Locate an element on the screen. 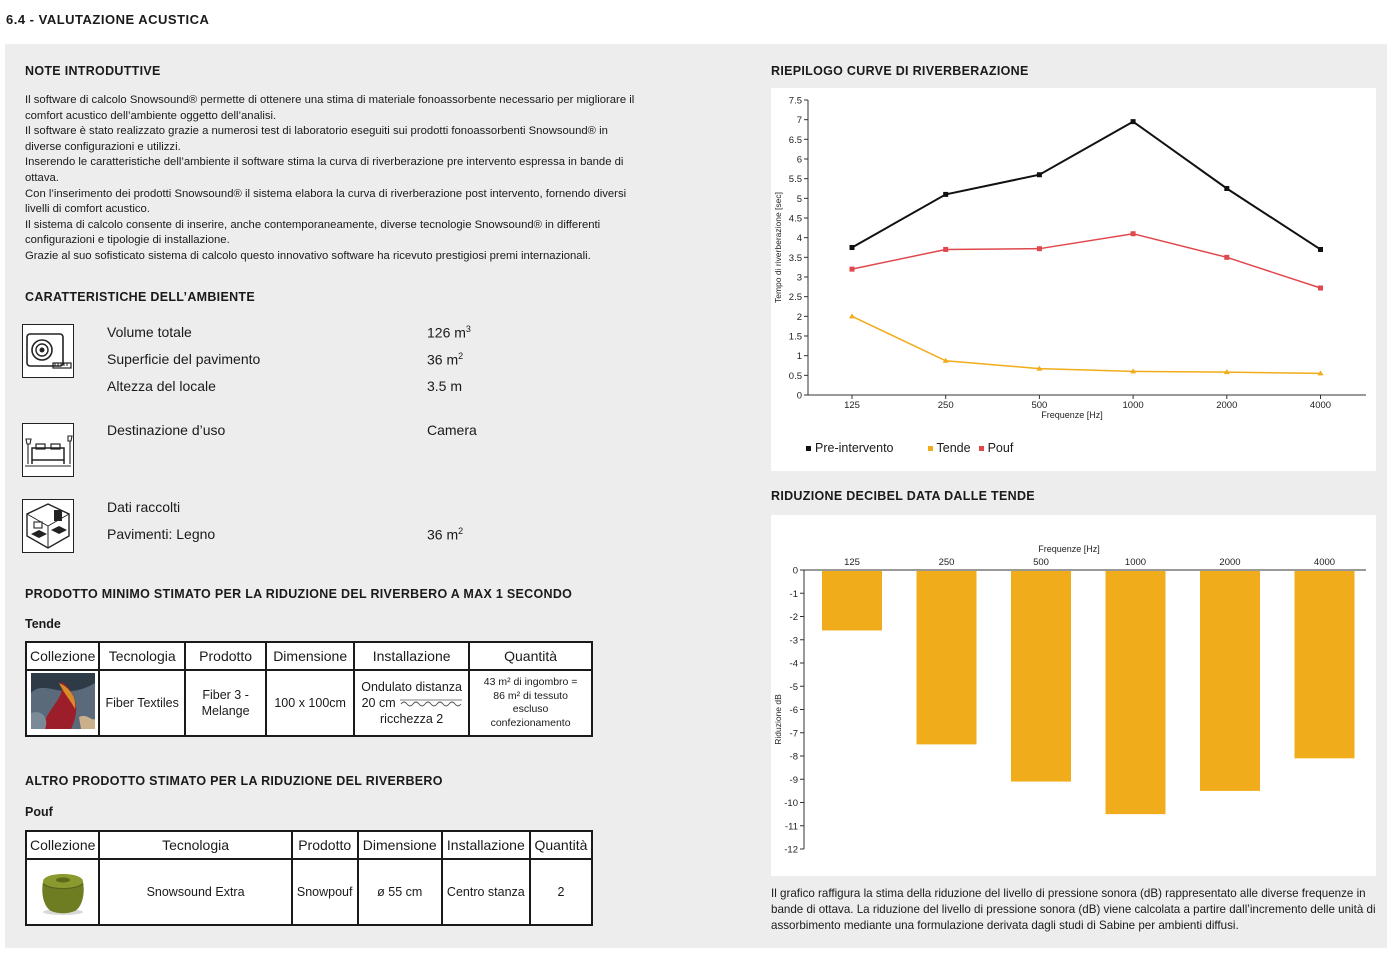 The height and width of the screenshot is (954, 1392). y-tick-label: 2.5 is located at coordinates (795, 297).